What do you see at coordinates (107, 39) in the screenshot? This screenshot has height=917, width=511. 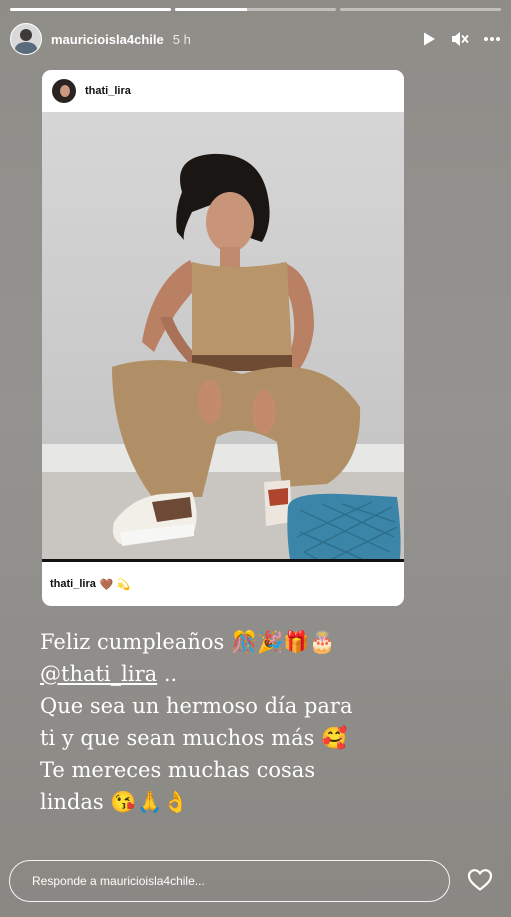 I see `story-username: mauricioisla4chile` at bounding box center [107, 39].